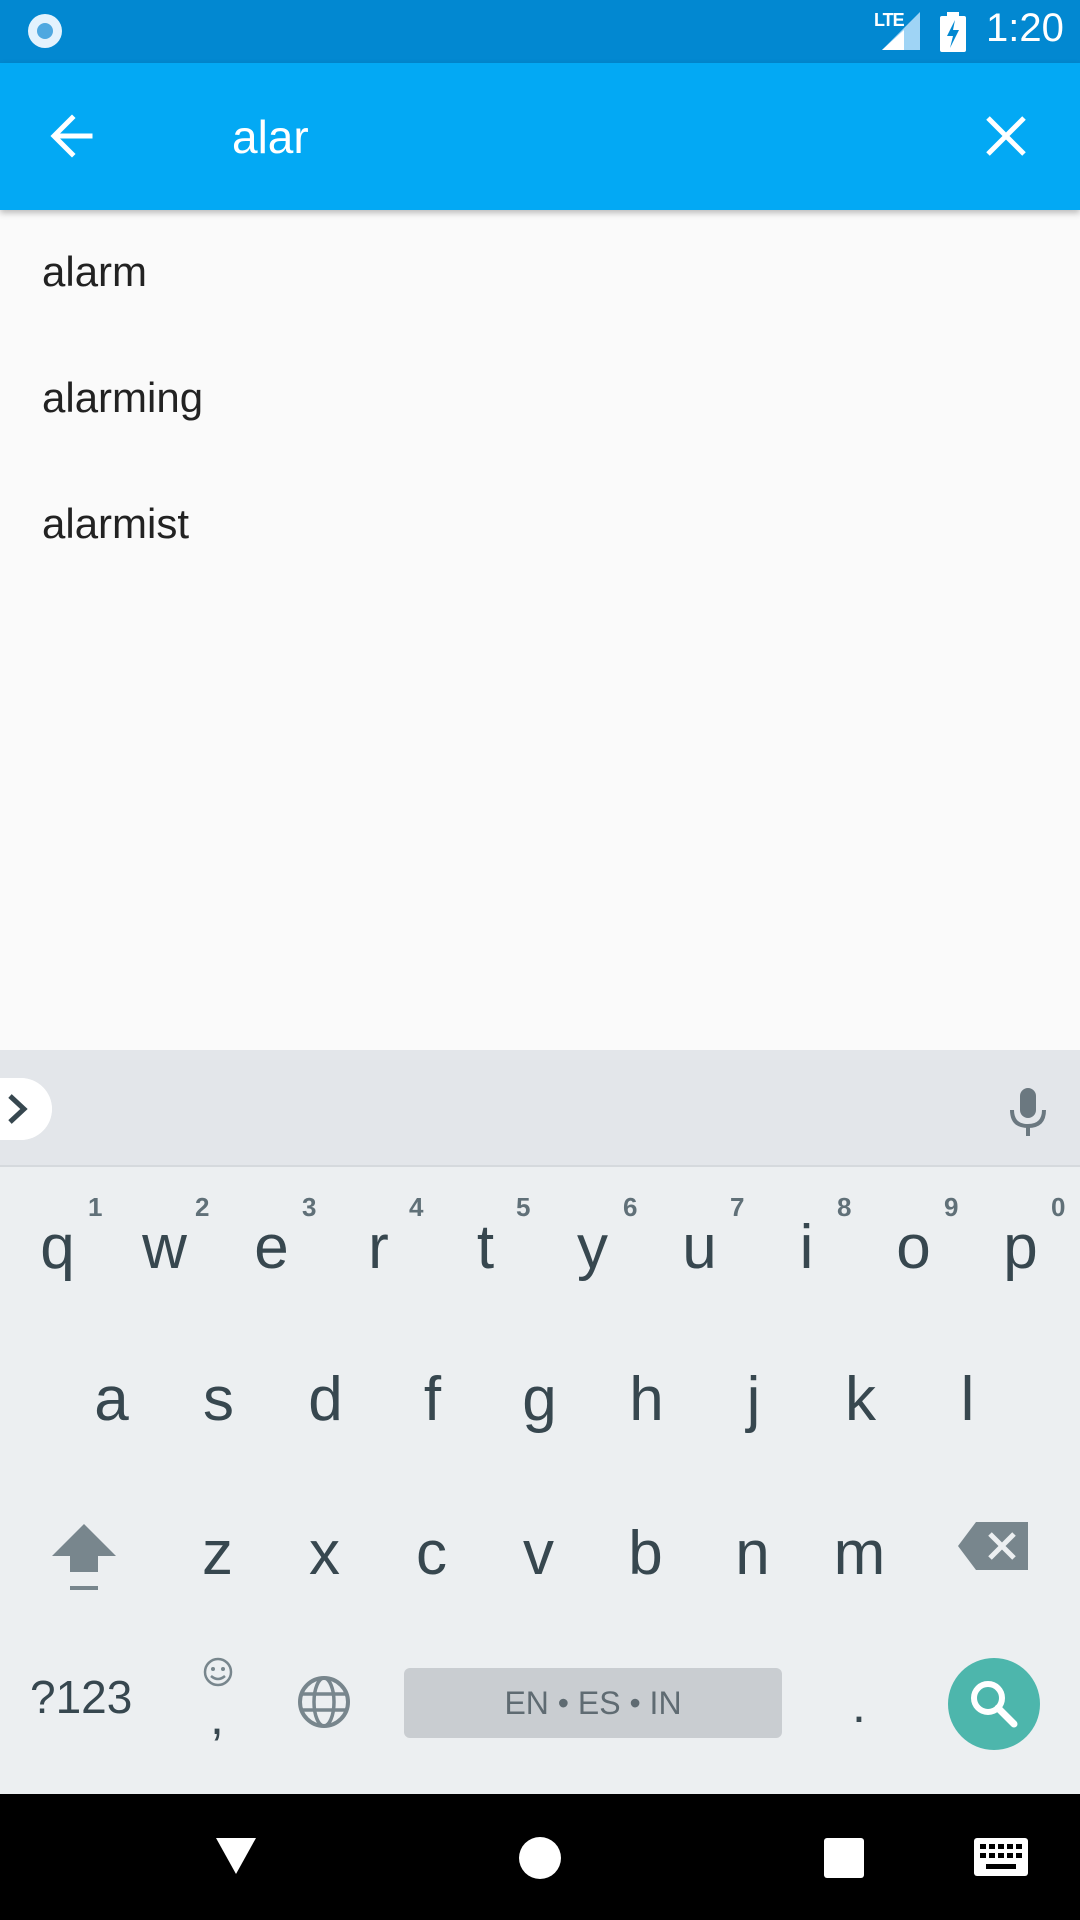  Describe the element at coordinates (967, 1399) in the screenshot. I see `key-l: l` at that location.